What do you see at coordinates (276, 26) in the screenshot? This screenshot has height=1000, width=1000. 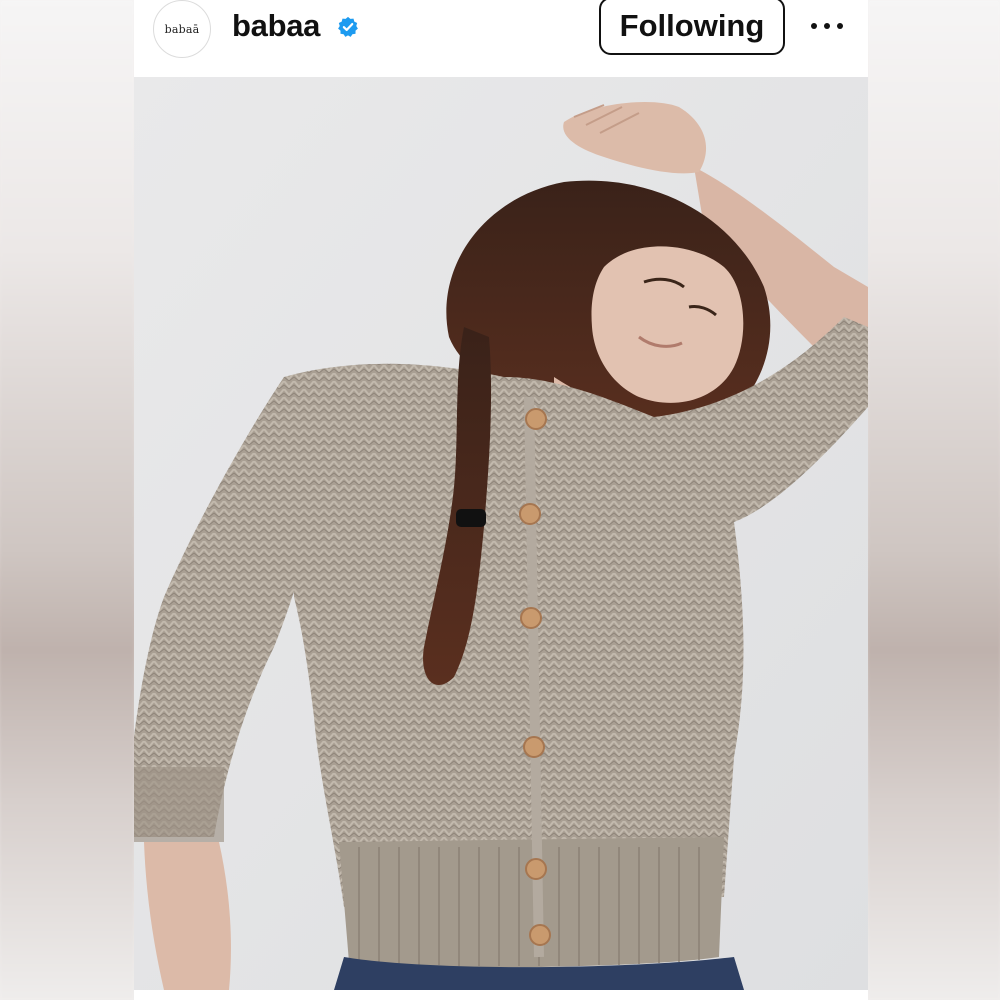 I see `account-username: babaa` at bounding box center [276, 26].